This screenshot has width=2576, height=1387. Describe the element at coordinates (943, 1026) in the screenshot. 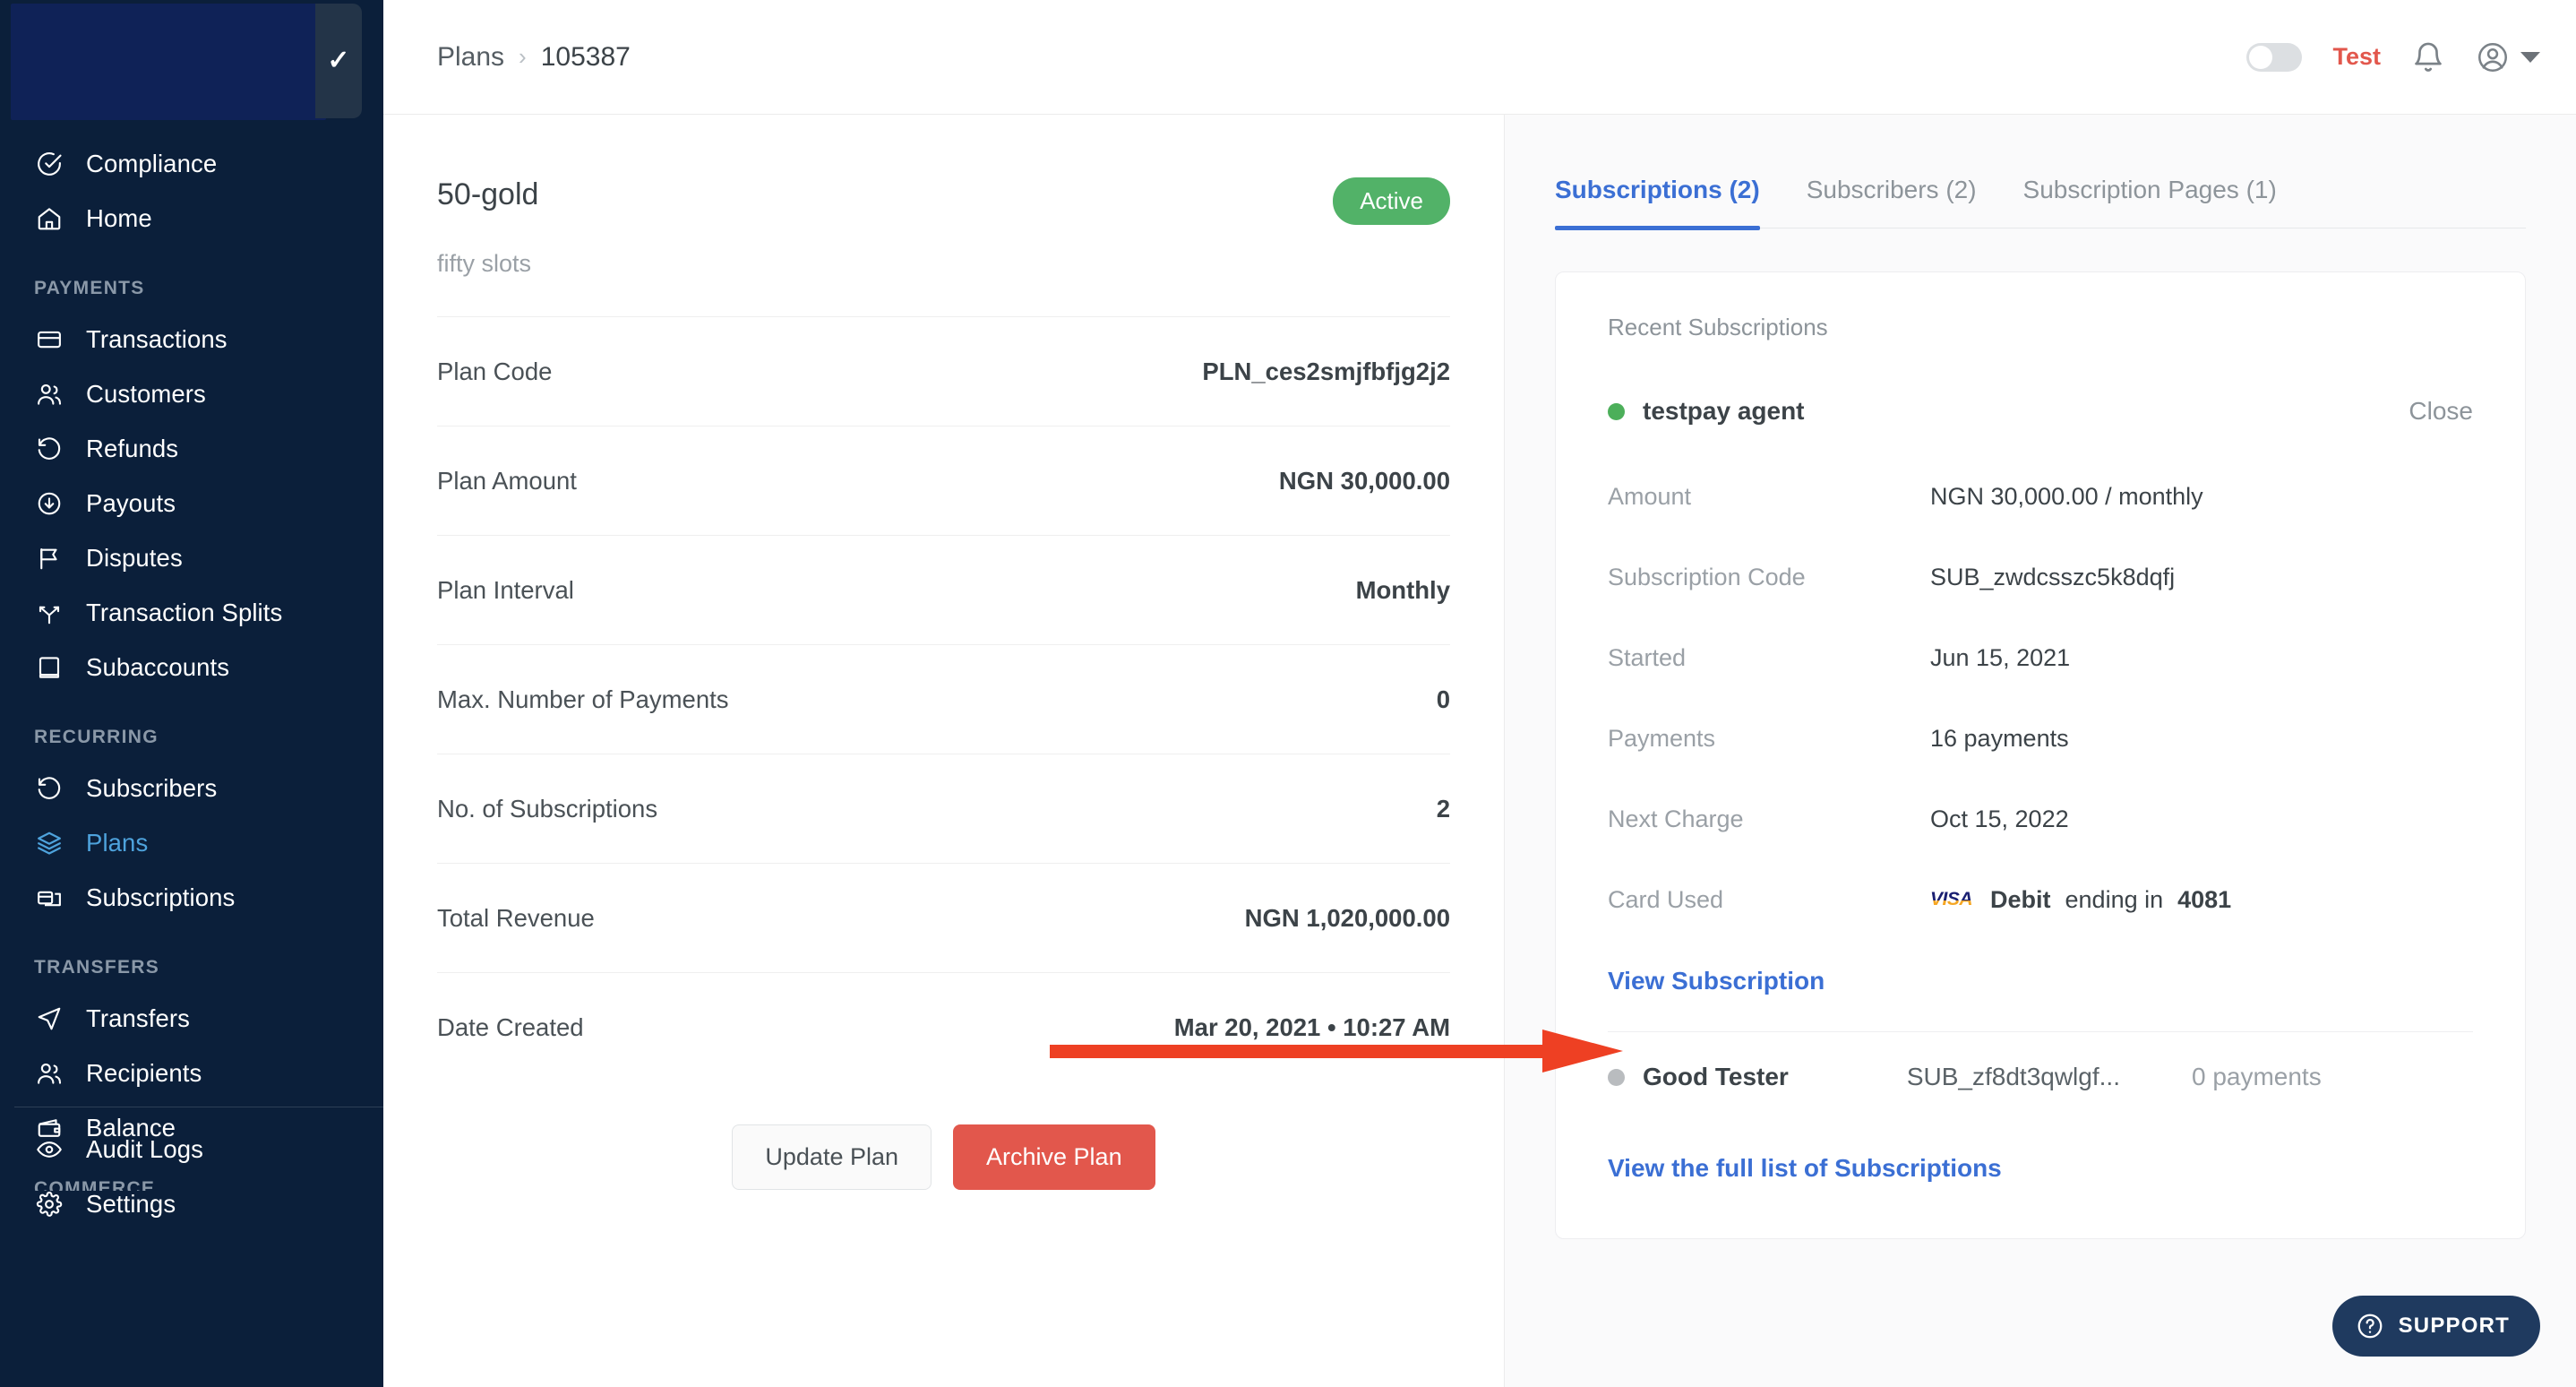

I see `detail-row-date-created: Date Created Mar 20, 2021 • 10:27 AM` at that location.